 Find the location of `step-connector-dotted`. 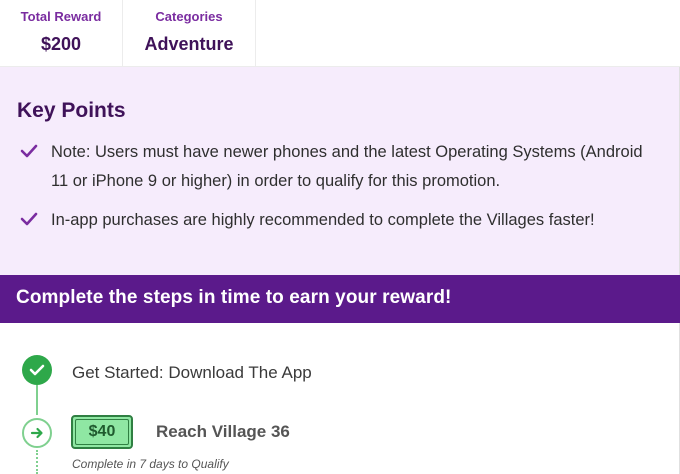

step-connector-dotted is located at coordinates (37, 462).